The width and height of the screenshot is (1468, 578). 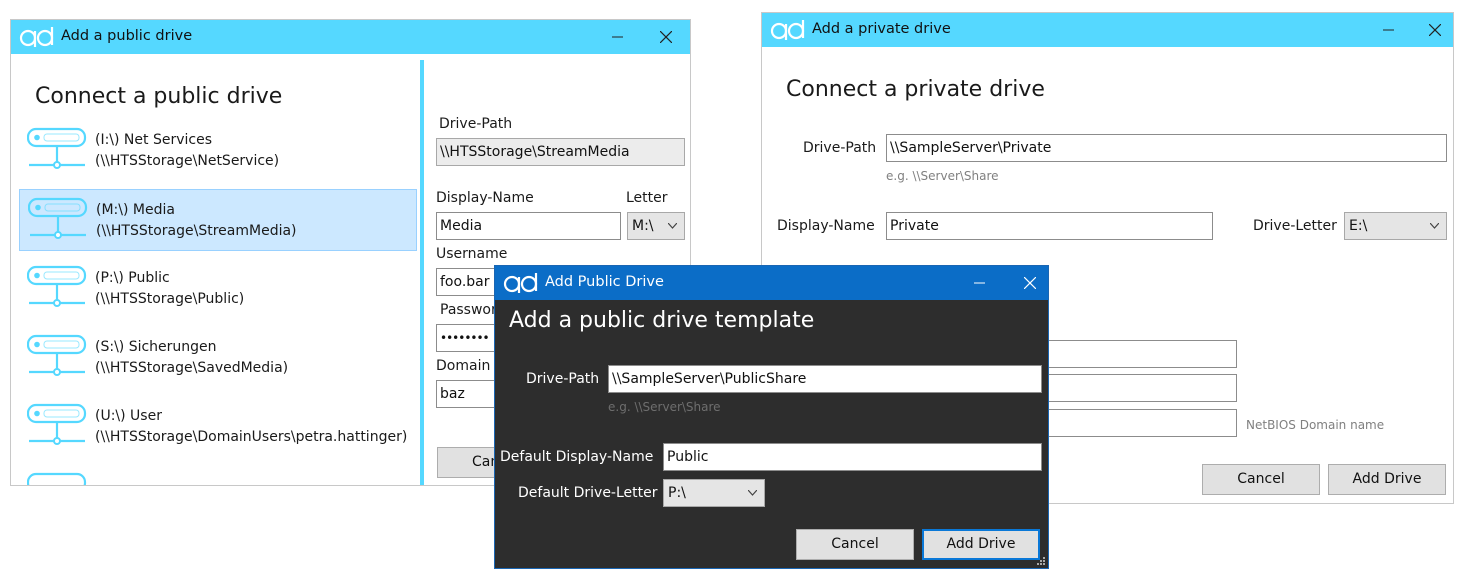 I want to click on drive-letter-label: Default Drive-Letter, so click(x=588, y=493).